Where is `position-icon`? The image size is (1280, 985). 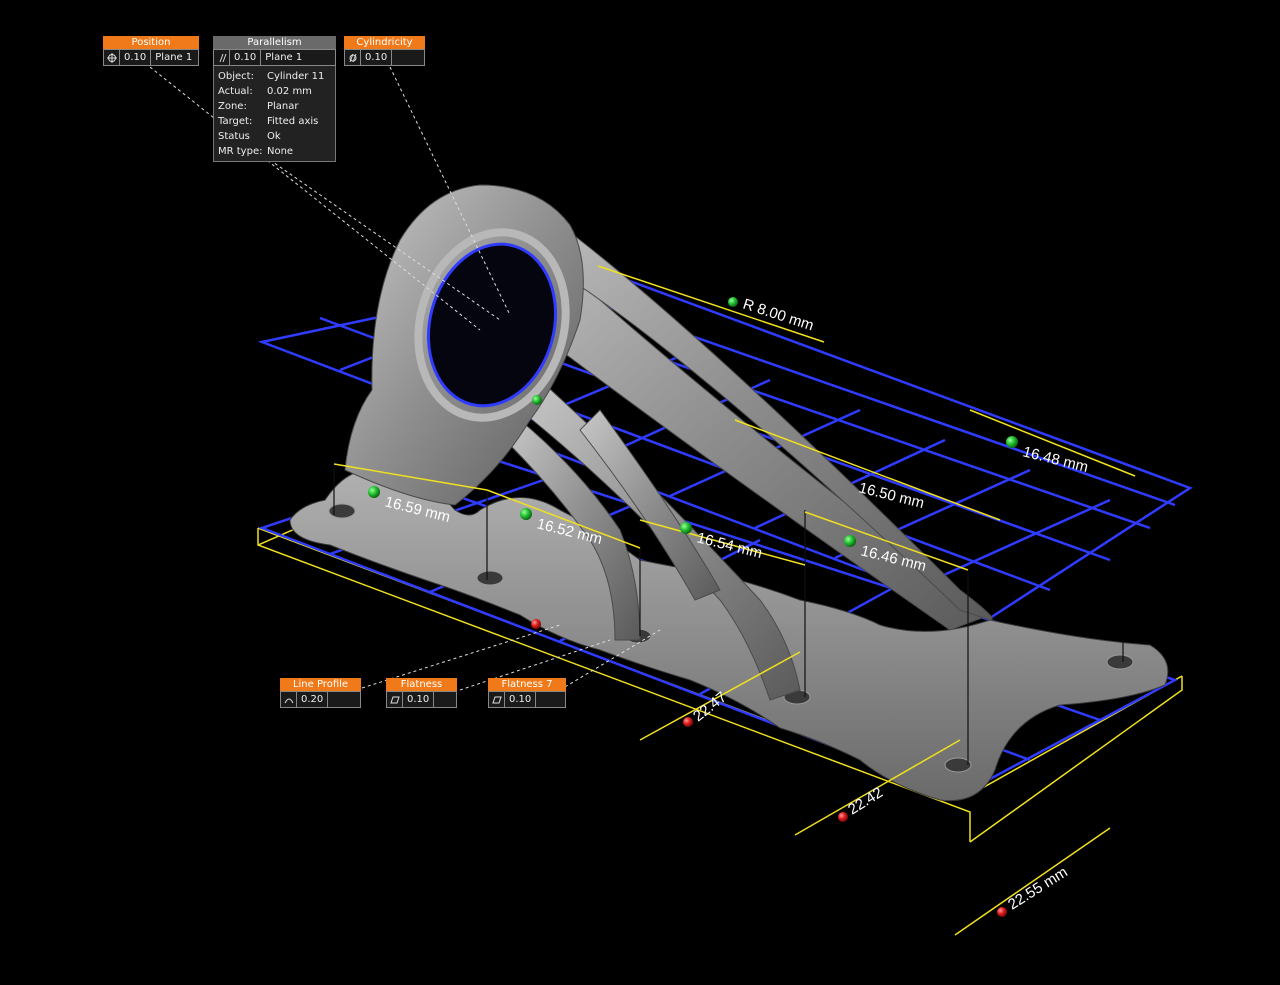 position-icon is located at coordinates (112, 57).